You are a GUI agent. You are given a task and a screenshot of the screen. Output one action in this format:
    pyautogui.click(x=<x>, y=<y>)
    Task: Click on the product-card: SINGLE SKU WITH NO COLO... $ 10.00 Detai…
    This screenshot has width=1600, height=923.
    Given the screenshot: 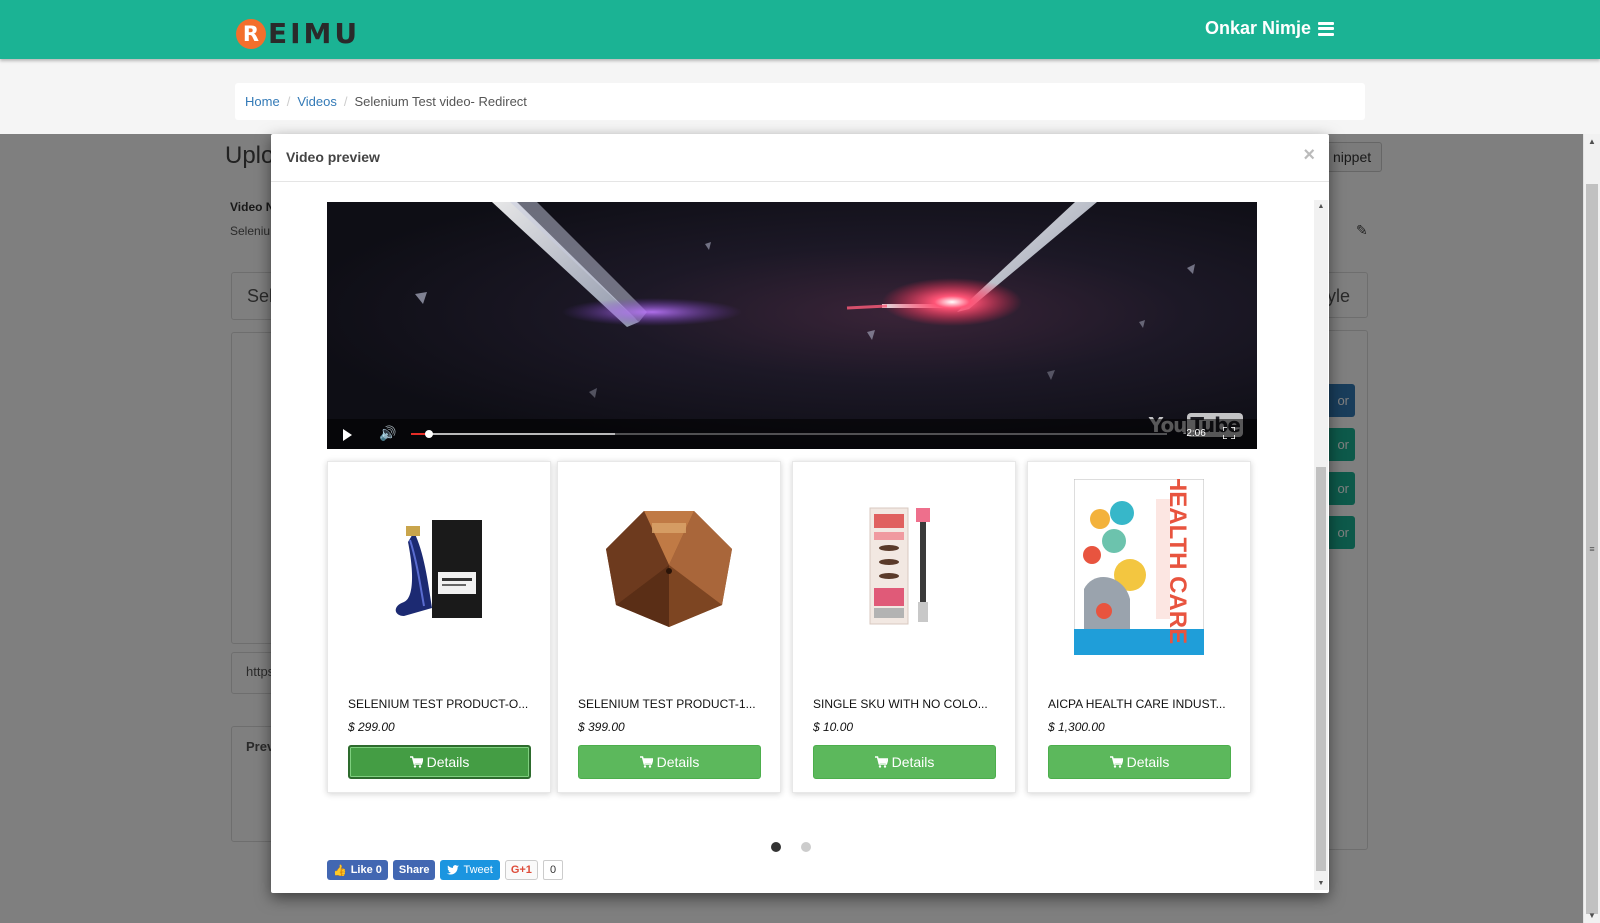 What is the action you would take?
    pyautogui.click(x=904, y=627)
    